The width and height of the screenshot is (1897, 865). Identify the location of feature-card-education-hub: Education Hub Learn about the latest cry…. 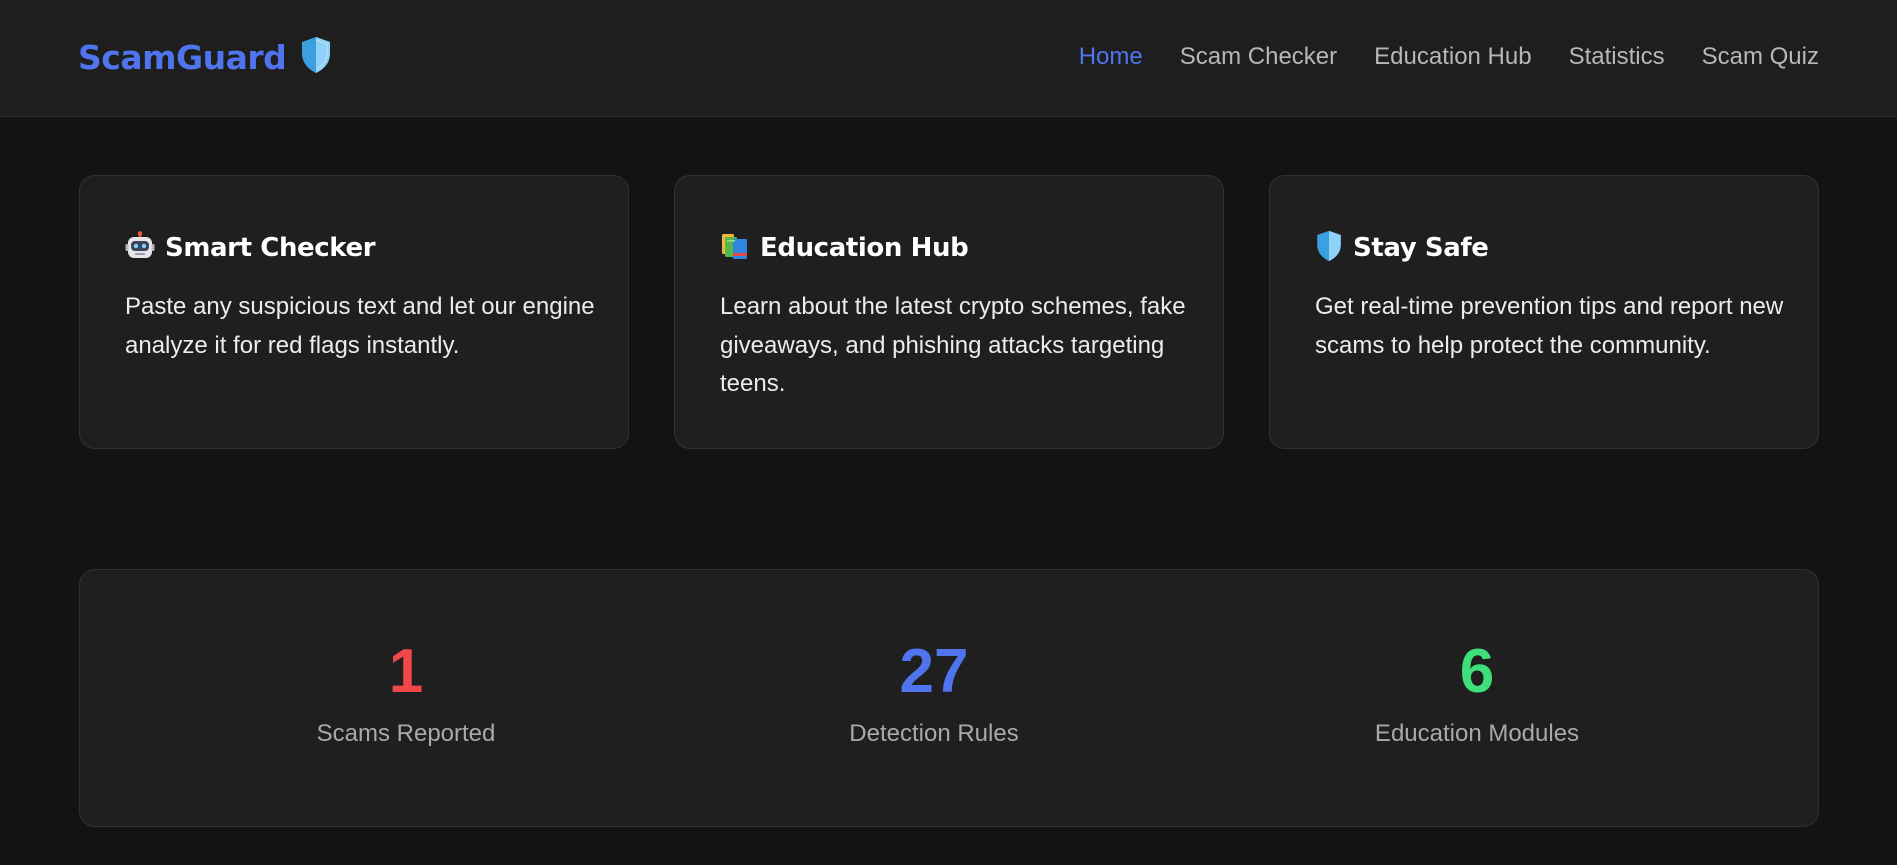
(949, 312).